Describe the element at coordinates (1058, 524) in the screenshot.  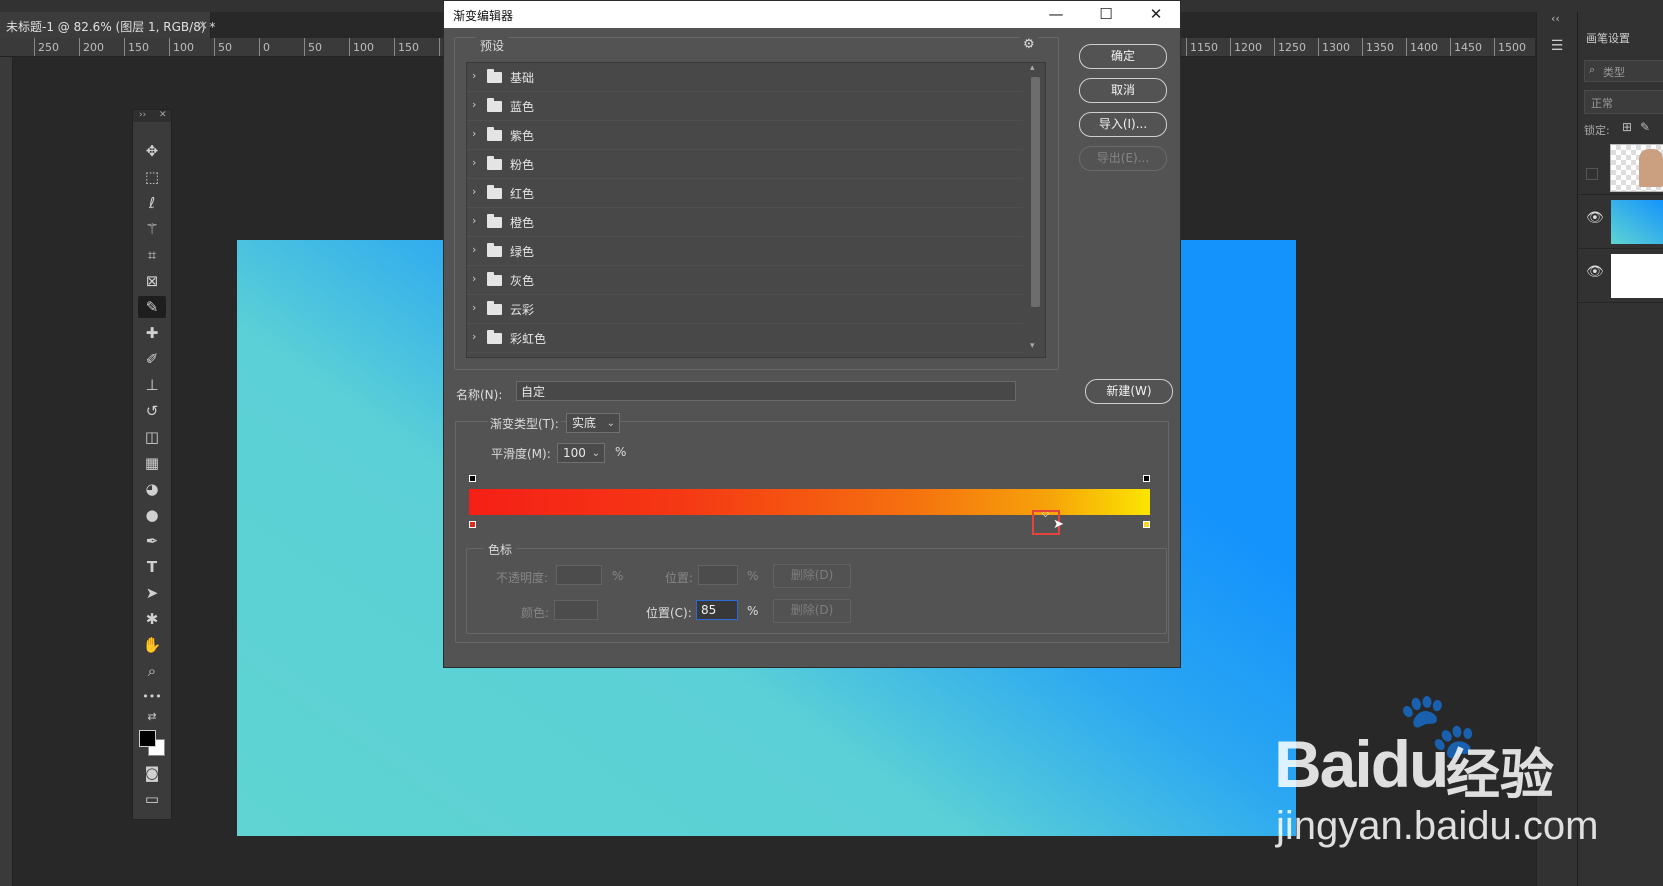
I see `cursor-pointer-icon: ➤` at that location.